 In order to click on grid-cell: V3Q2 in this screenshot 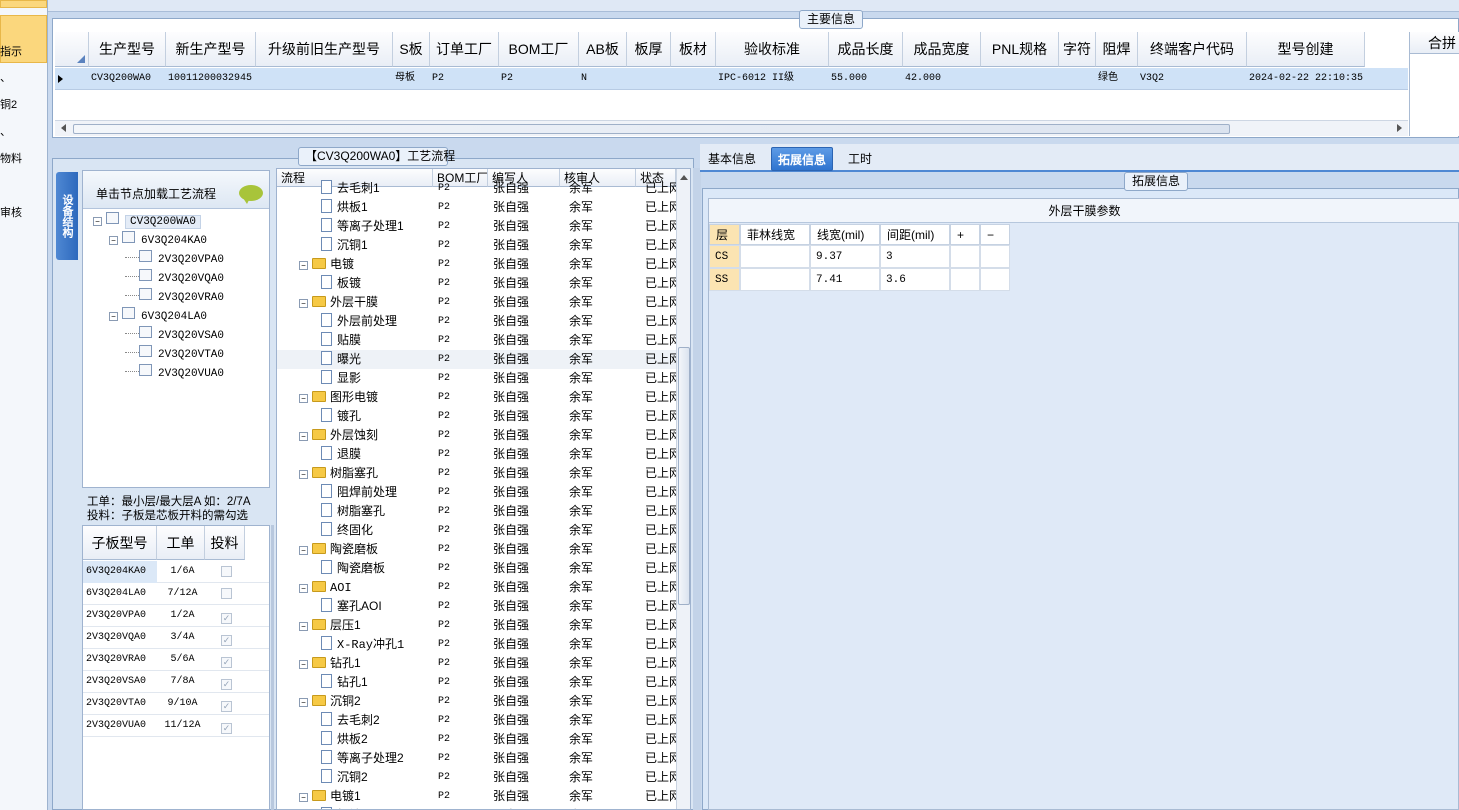, I will do `click(1191, 79)`.